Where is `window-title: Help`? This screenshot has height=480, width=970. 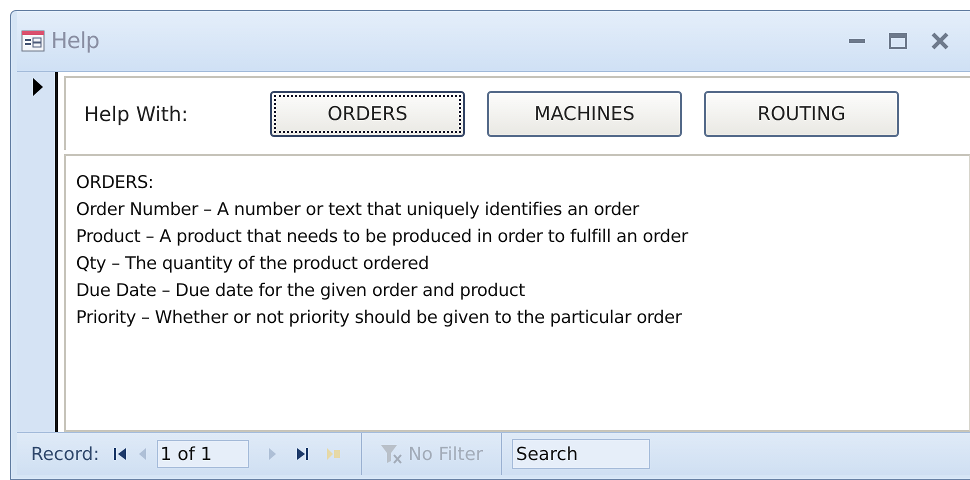
window-title: Help is located at coordinates (75, 41).